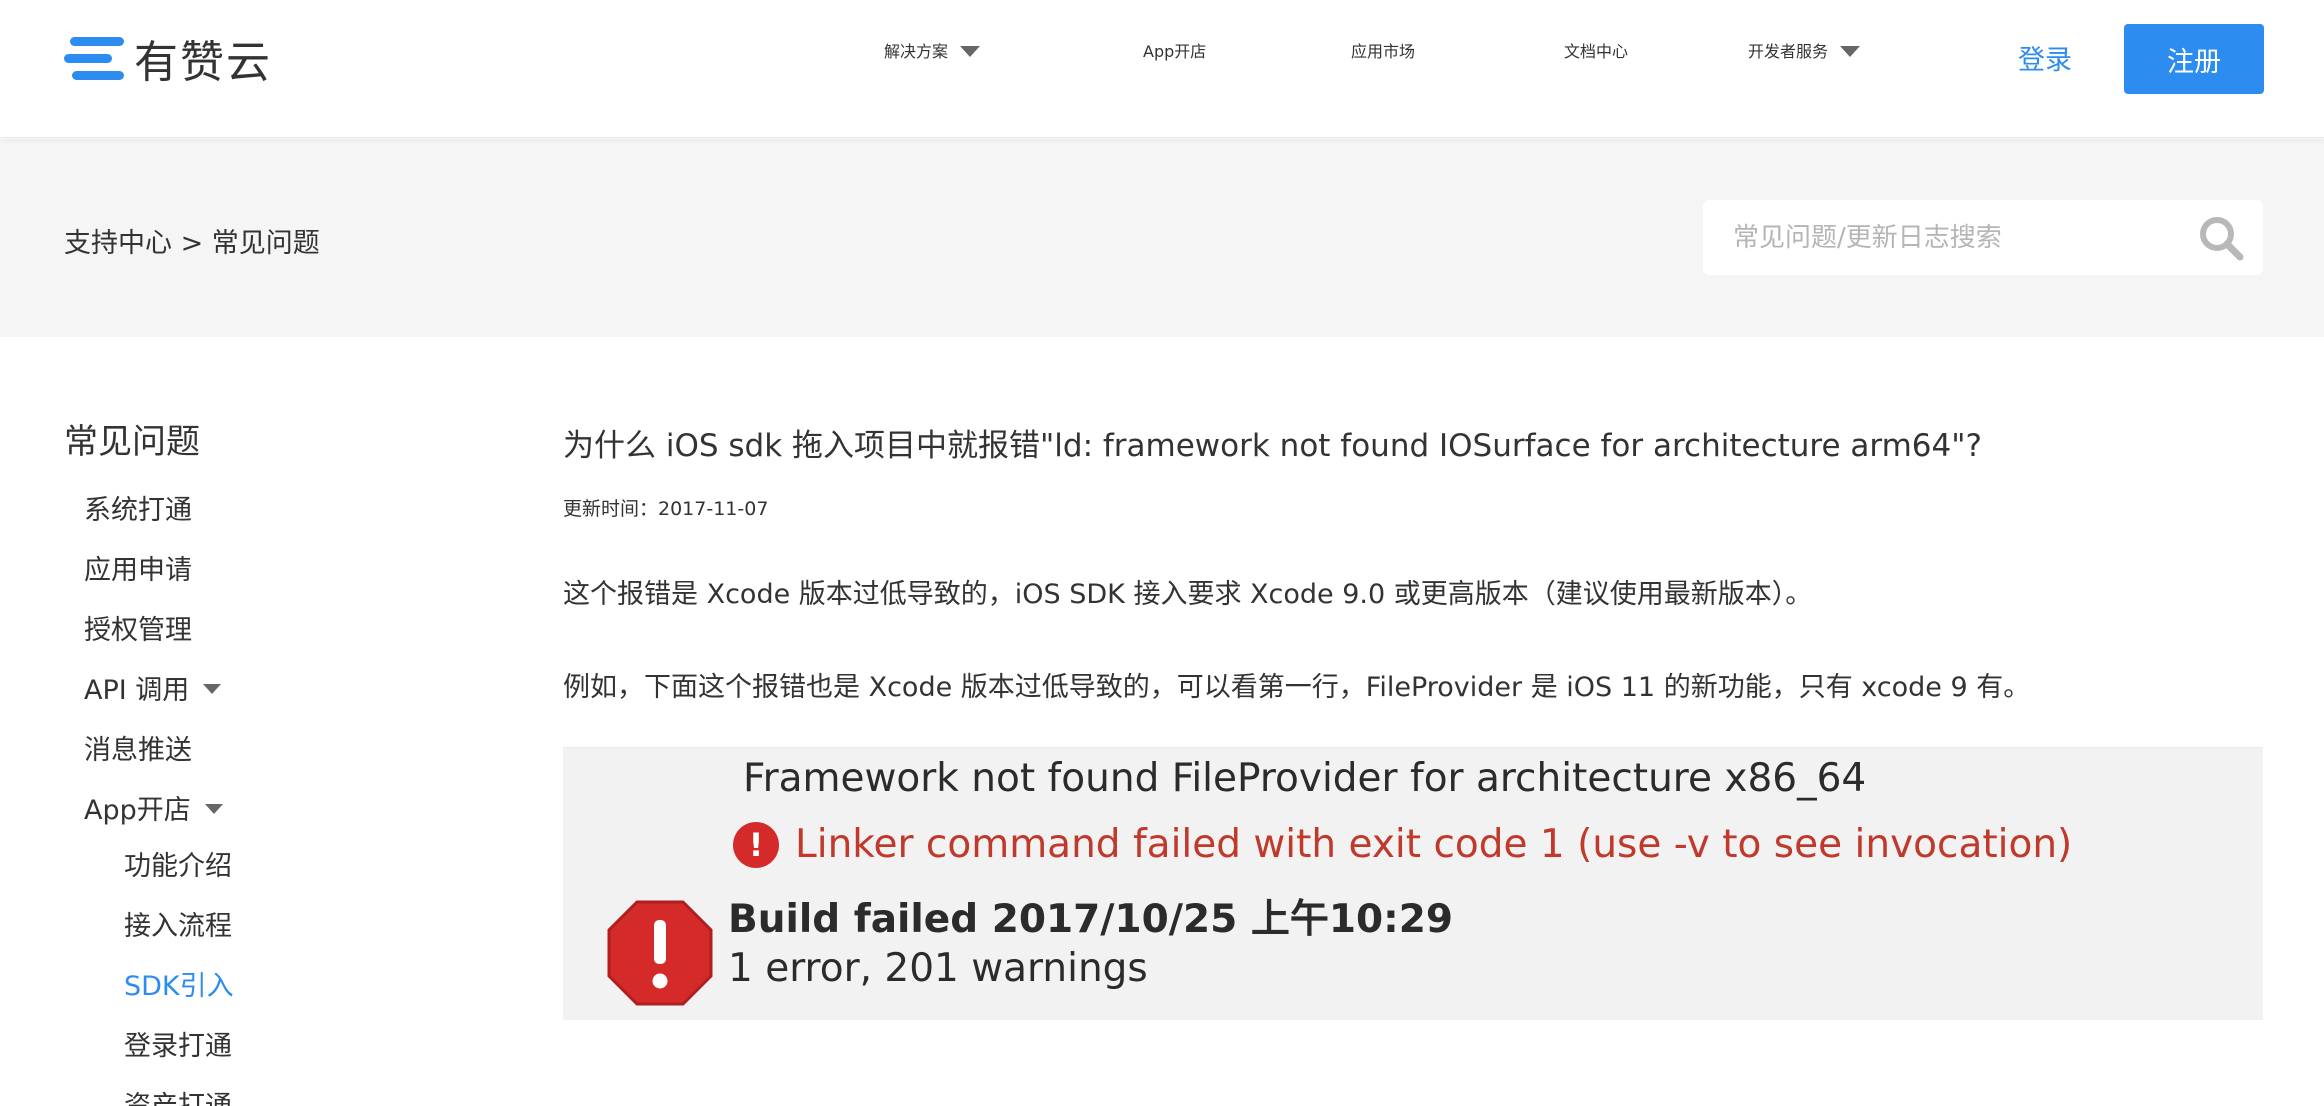 The width and height of the screenshot is (2324, 1106). I want to click on sidebar-item-label: 系统打通, so click(138, 510).